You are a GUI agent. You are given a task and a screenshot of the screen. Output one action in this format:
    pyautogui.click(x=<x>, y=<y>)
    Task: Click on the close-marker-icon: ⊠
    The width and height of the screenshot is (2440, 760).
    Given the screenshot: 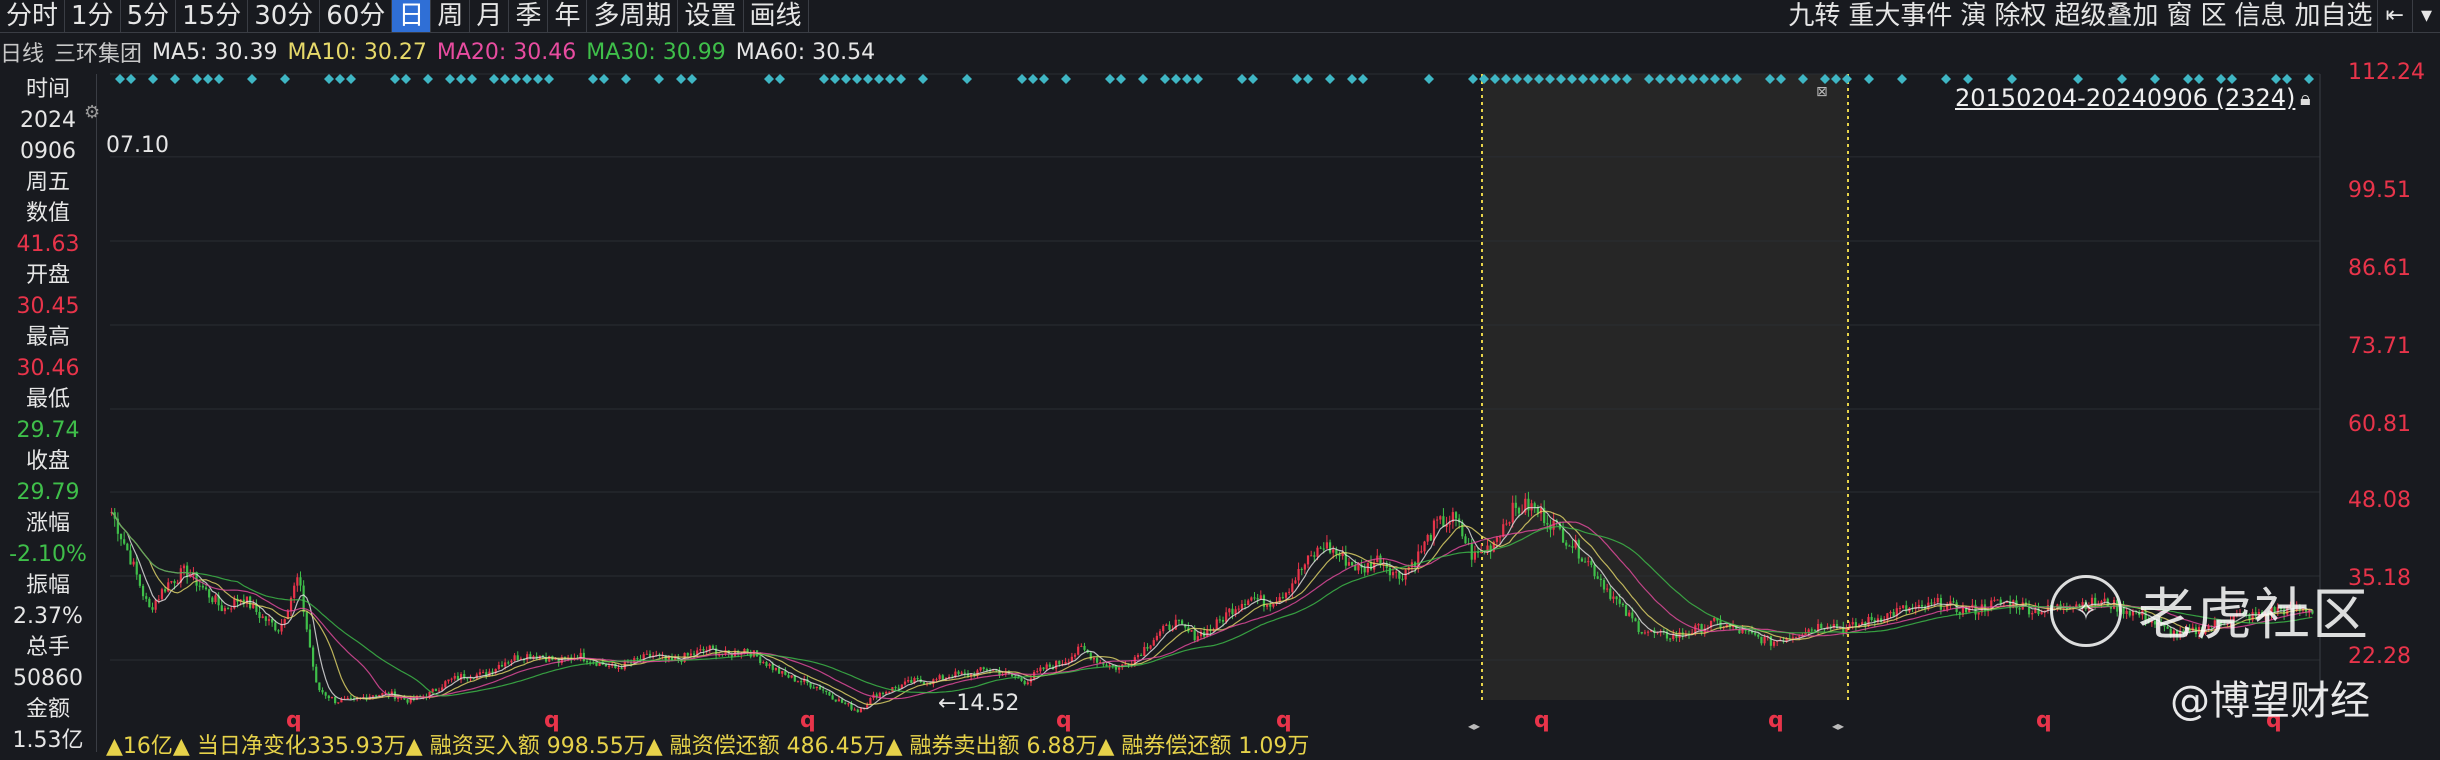 What is the action you would take?
    pyautogui.click(x=1822, y=92)
    